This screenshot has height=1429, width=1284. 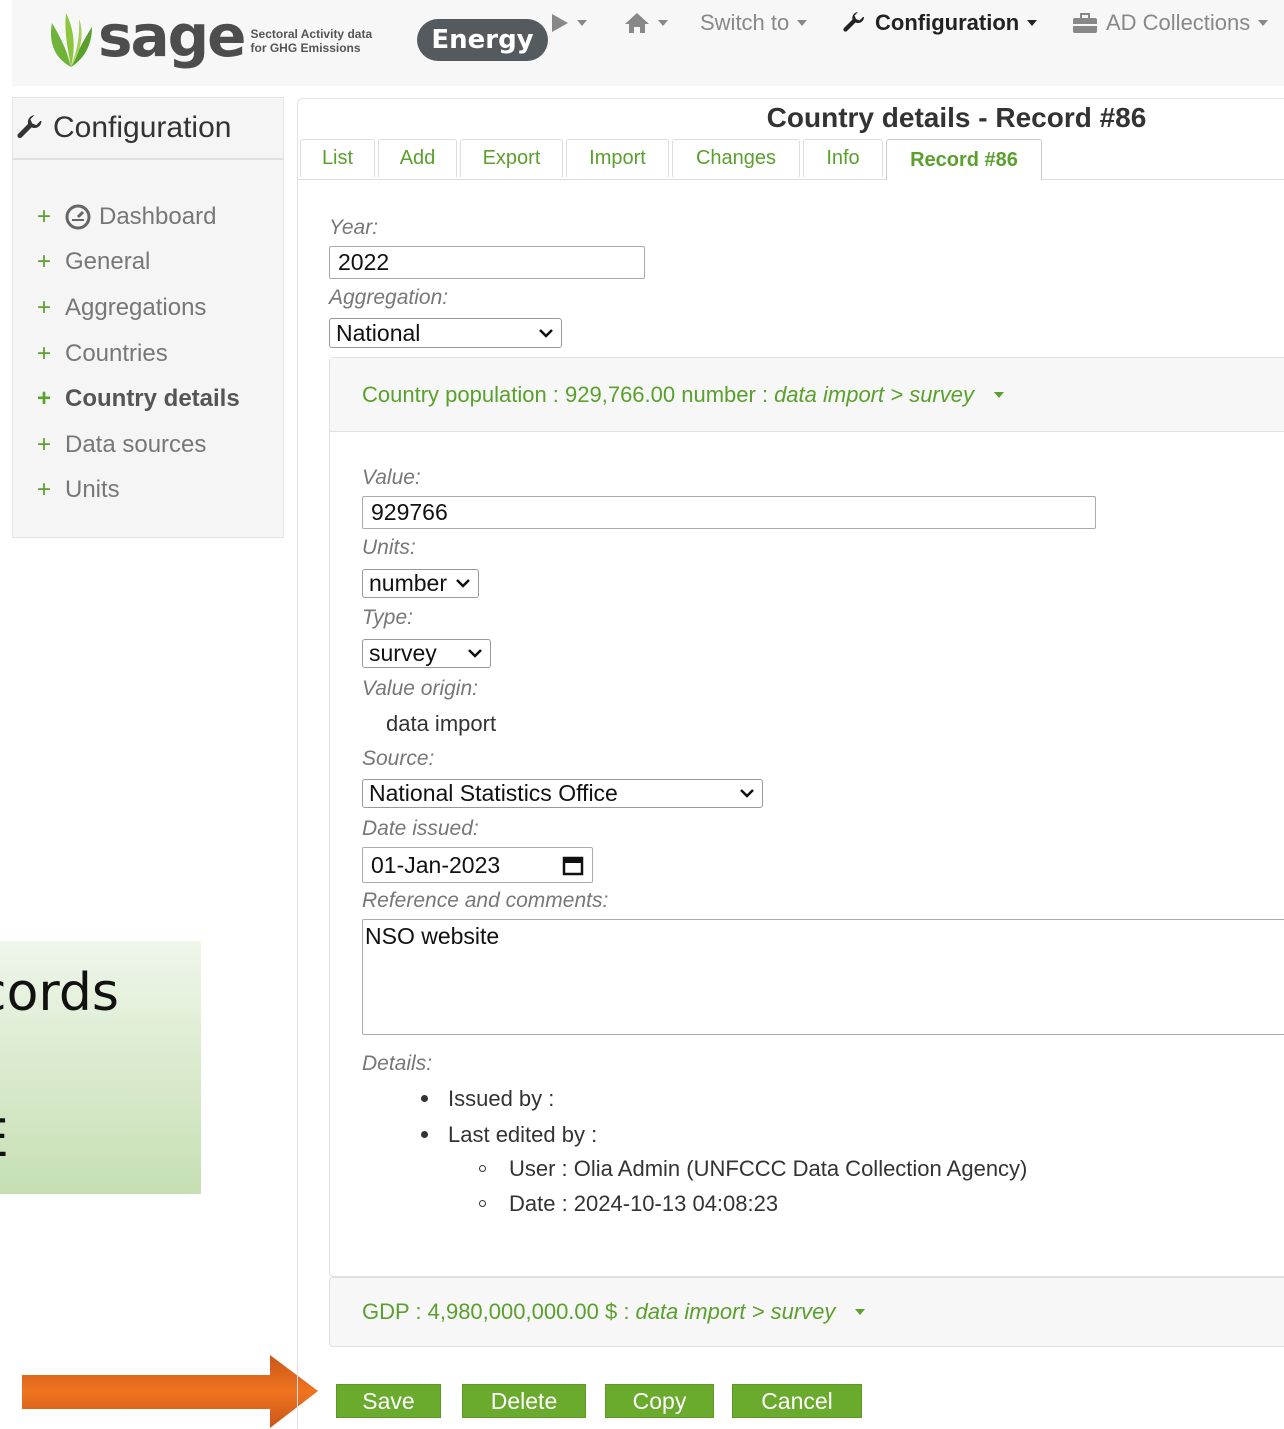 What do you see at coordinates (387, 617) in the screenshot?
I see `type-label: Type:` at bounding box center [387, 617].